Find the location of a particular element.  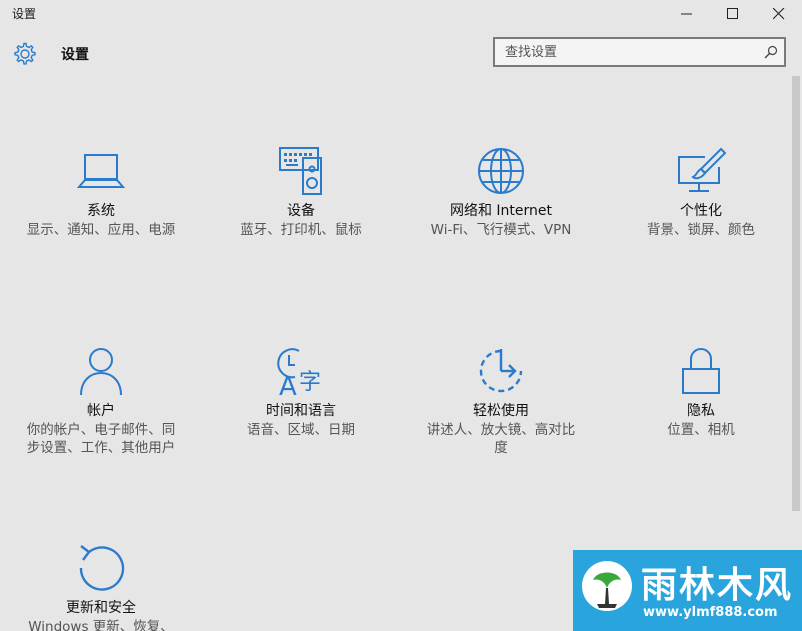

tile-description: 讲述人、放大镜、高对比度 is located at coordinates (501, 439).